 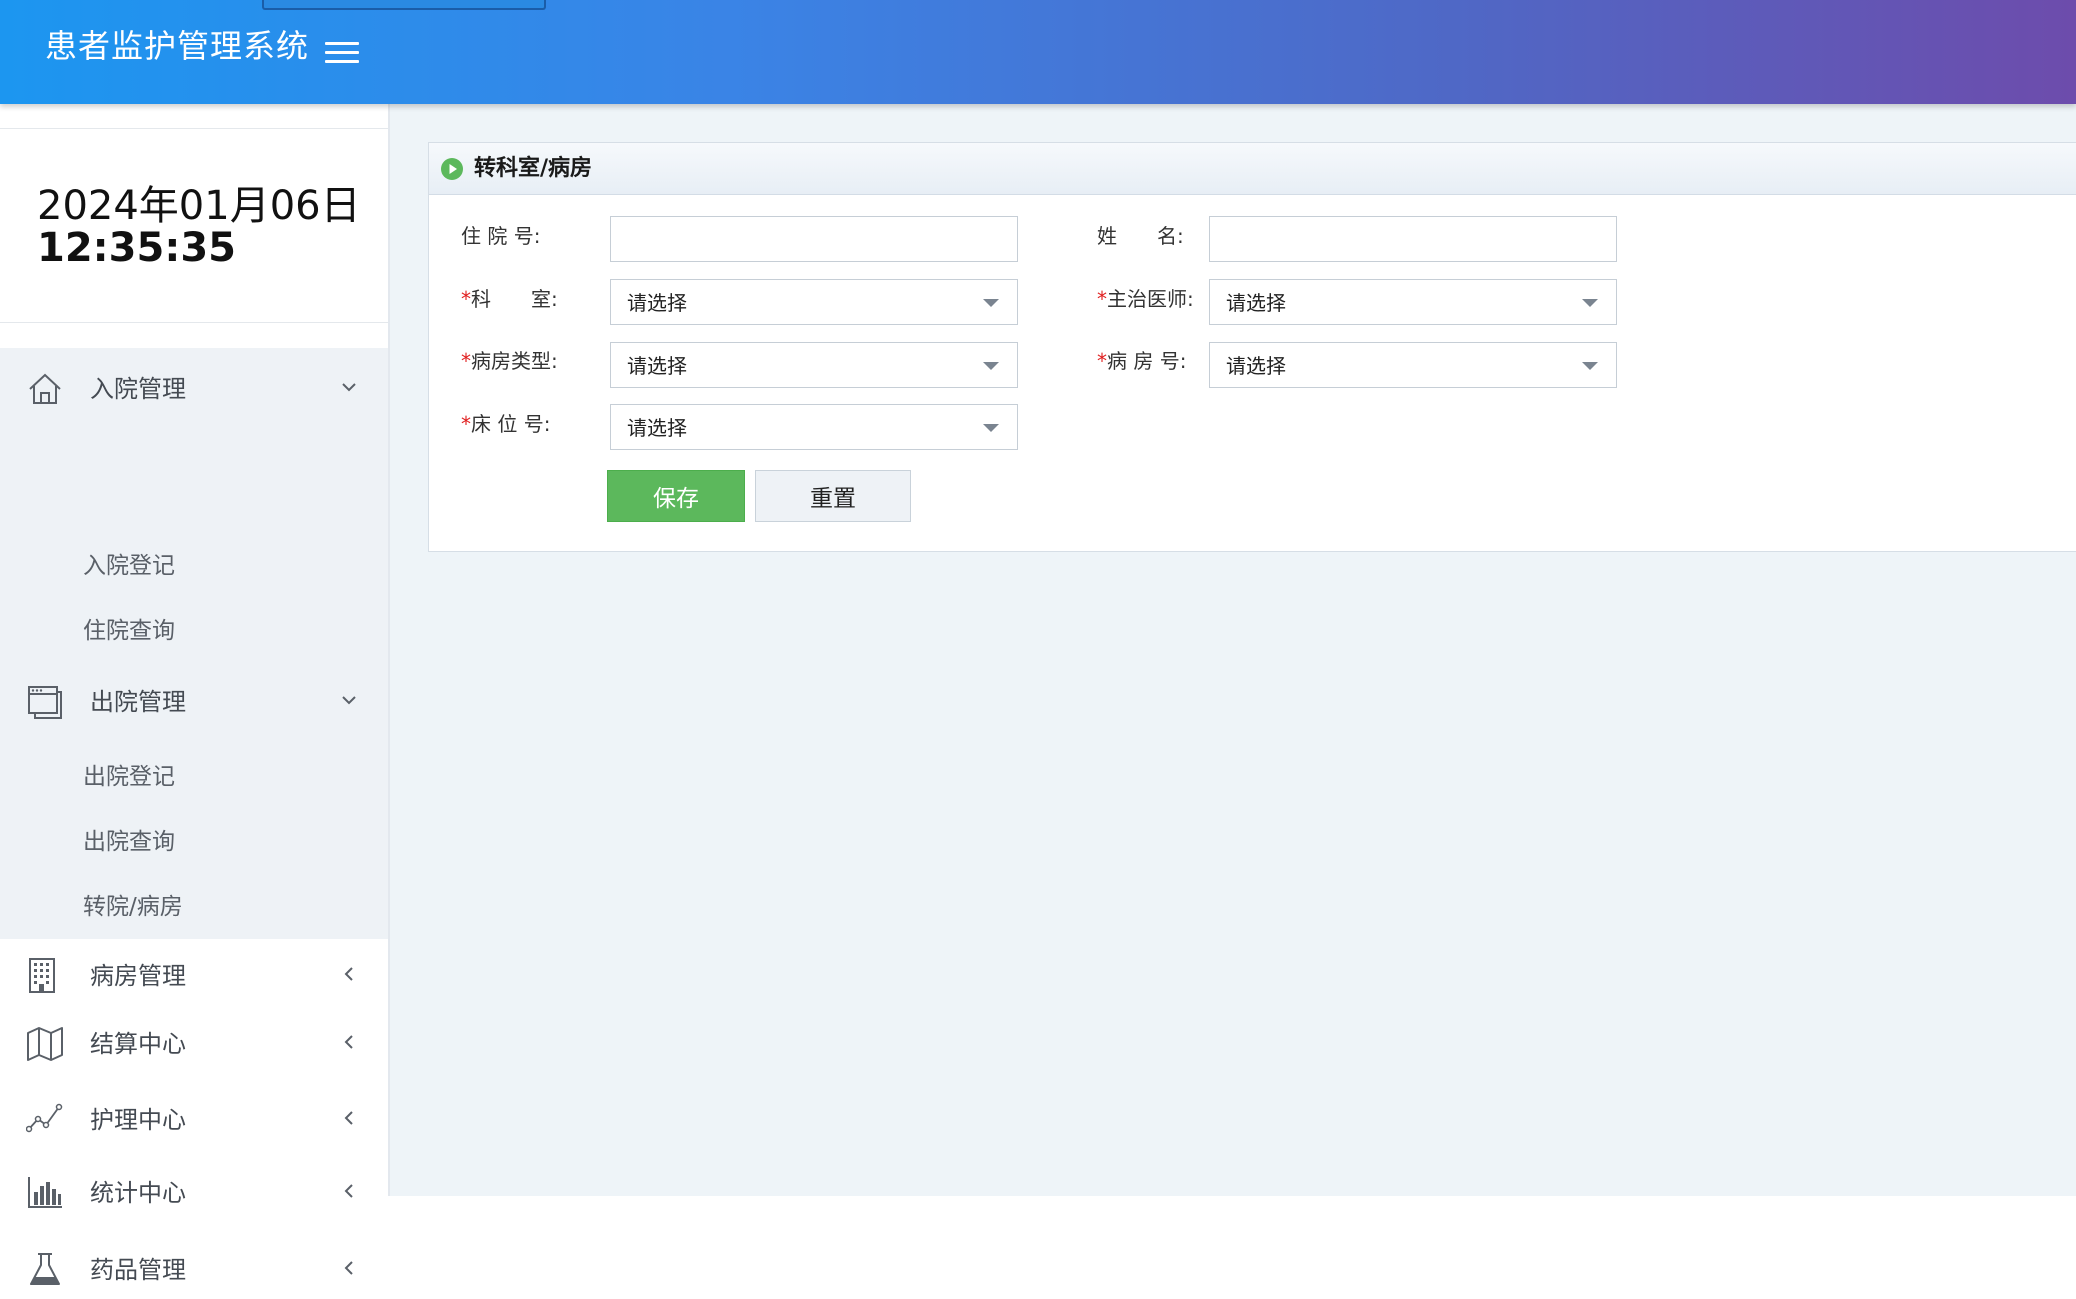 I want to click on sidebar-subitem-admission-register: 入院登记, so click(x=194, y=566).